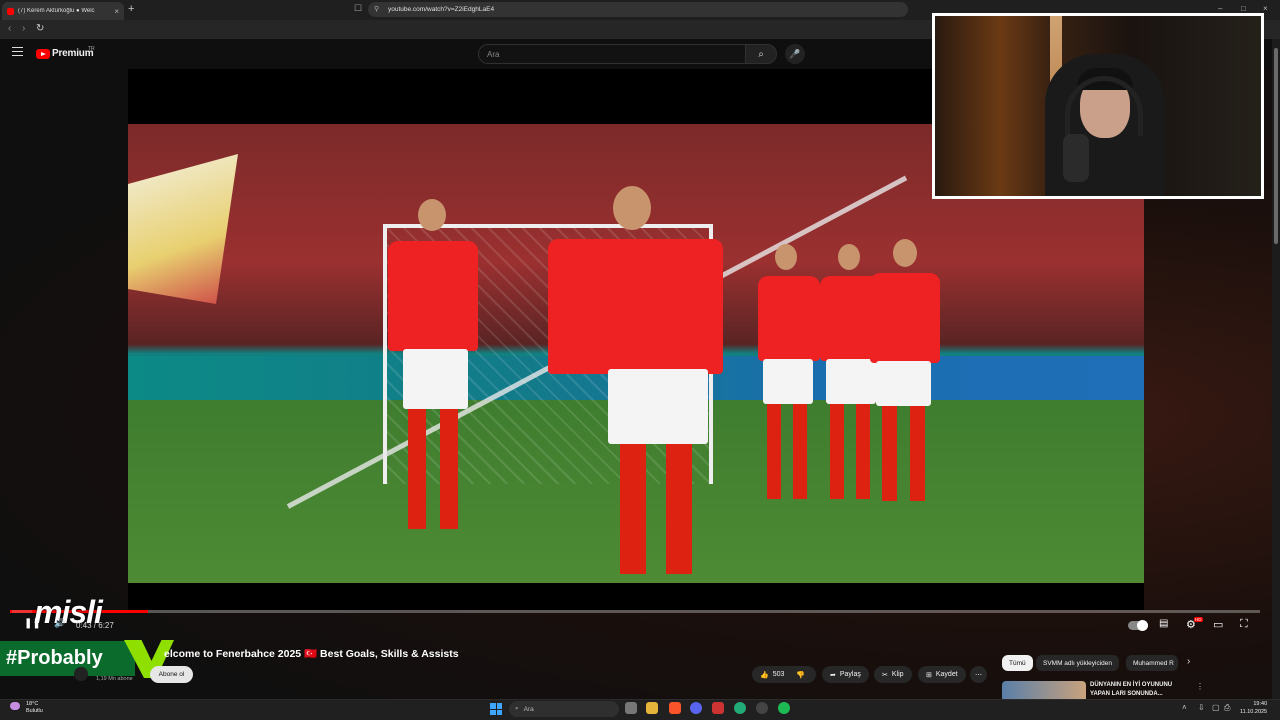  What do you see at coordinates (564, 709) in the screenshot?
I see `taskbar-search: ⌕ Ara` at bounding box center [564, 709].